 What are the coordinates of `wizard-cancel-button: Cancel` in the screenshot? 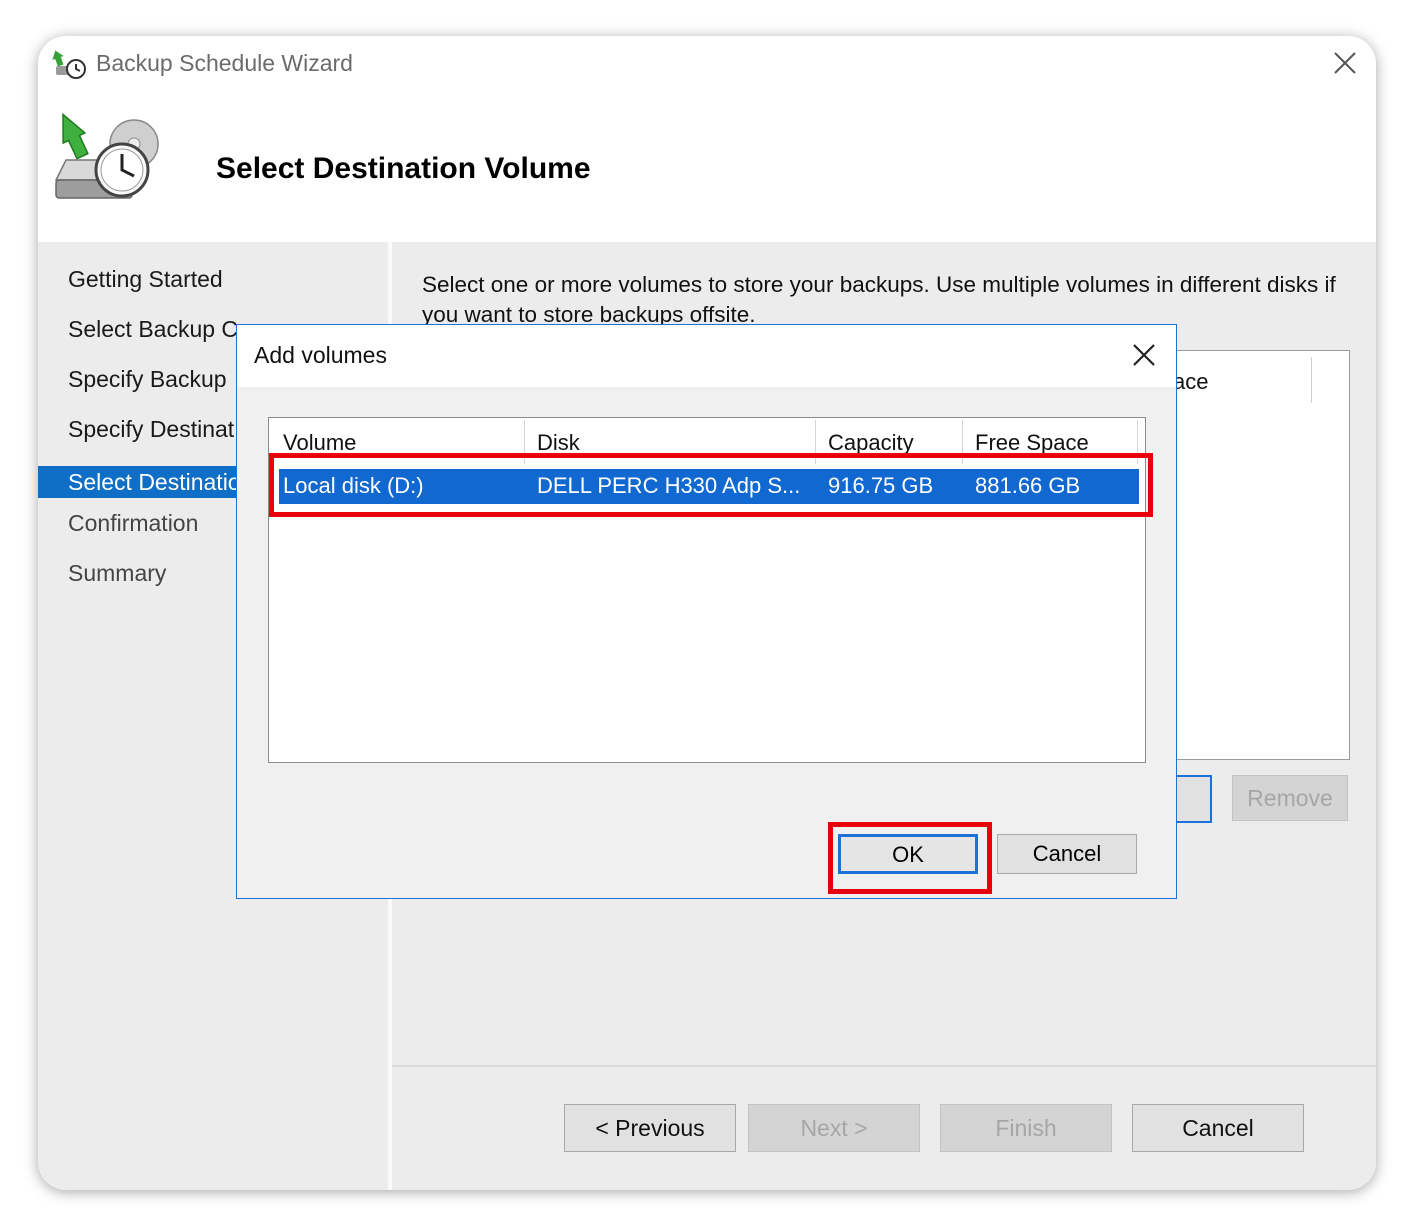 It's located at (1218, 1128).